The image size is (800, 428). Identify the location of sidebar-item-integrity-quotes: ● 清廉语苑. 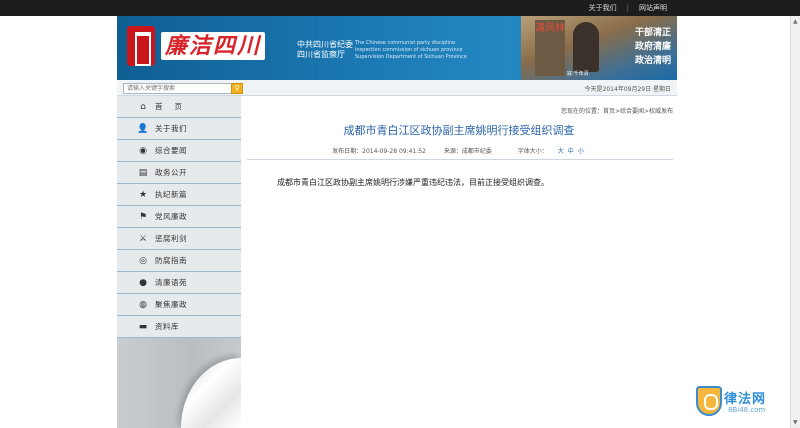
(179, 283).